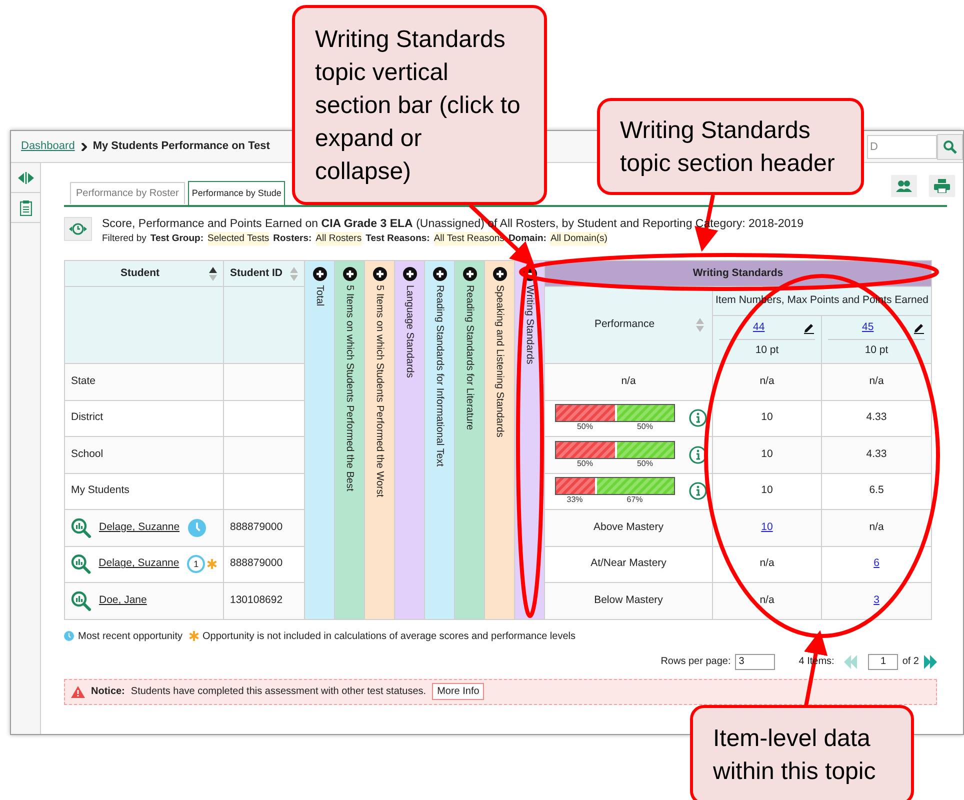  Describe the element at coordinates (181, 146) in the screenshot. I see `breadcrumb-current: My Students Performance on Test` at that location.